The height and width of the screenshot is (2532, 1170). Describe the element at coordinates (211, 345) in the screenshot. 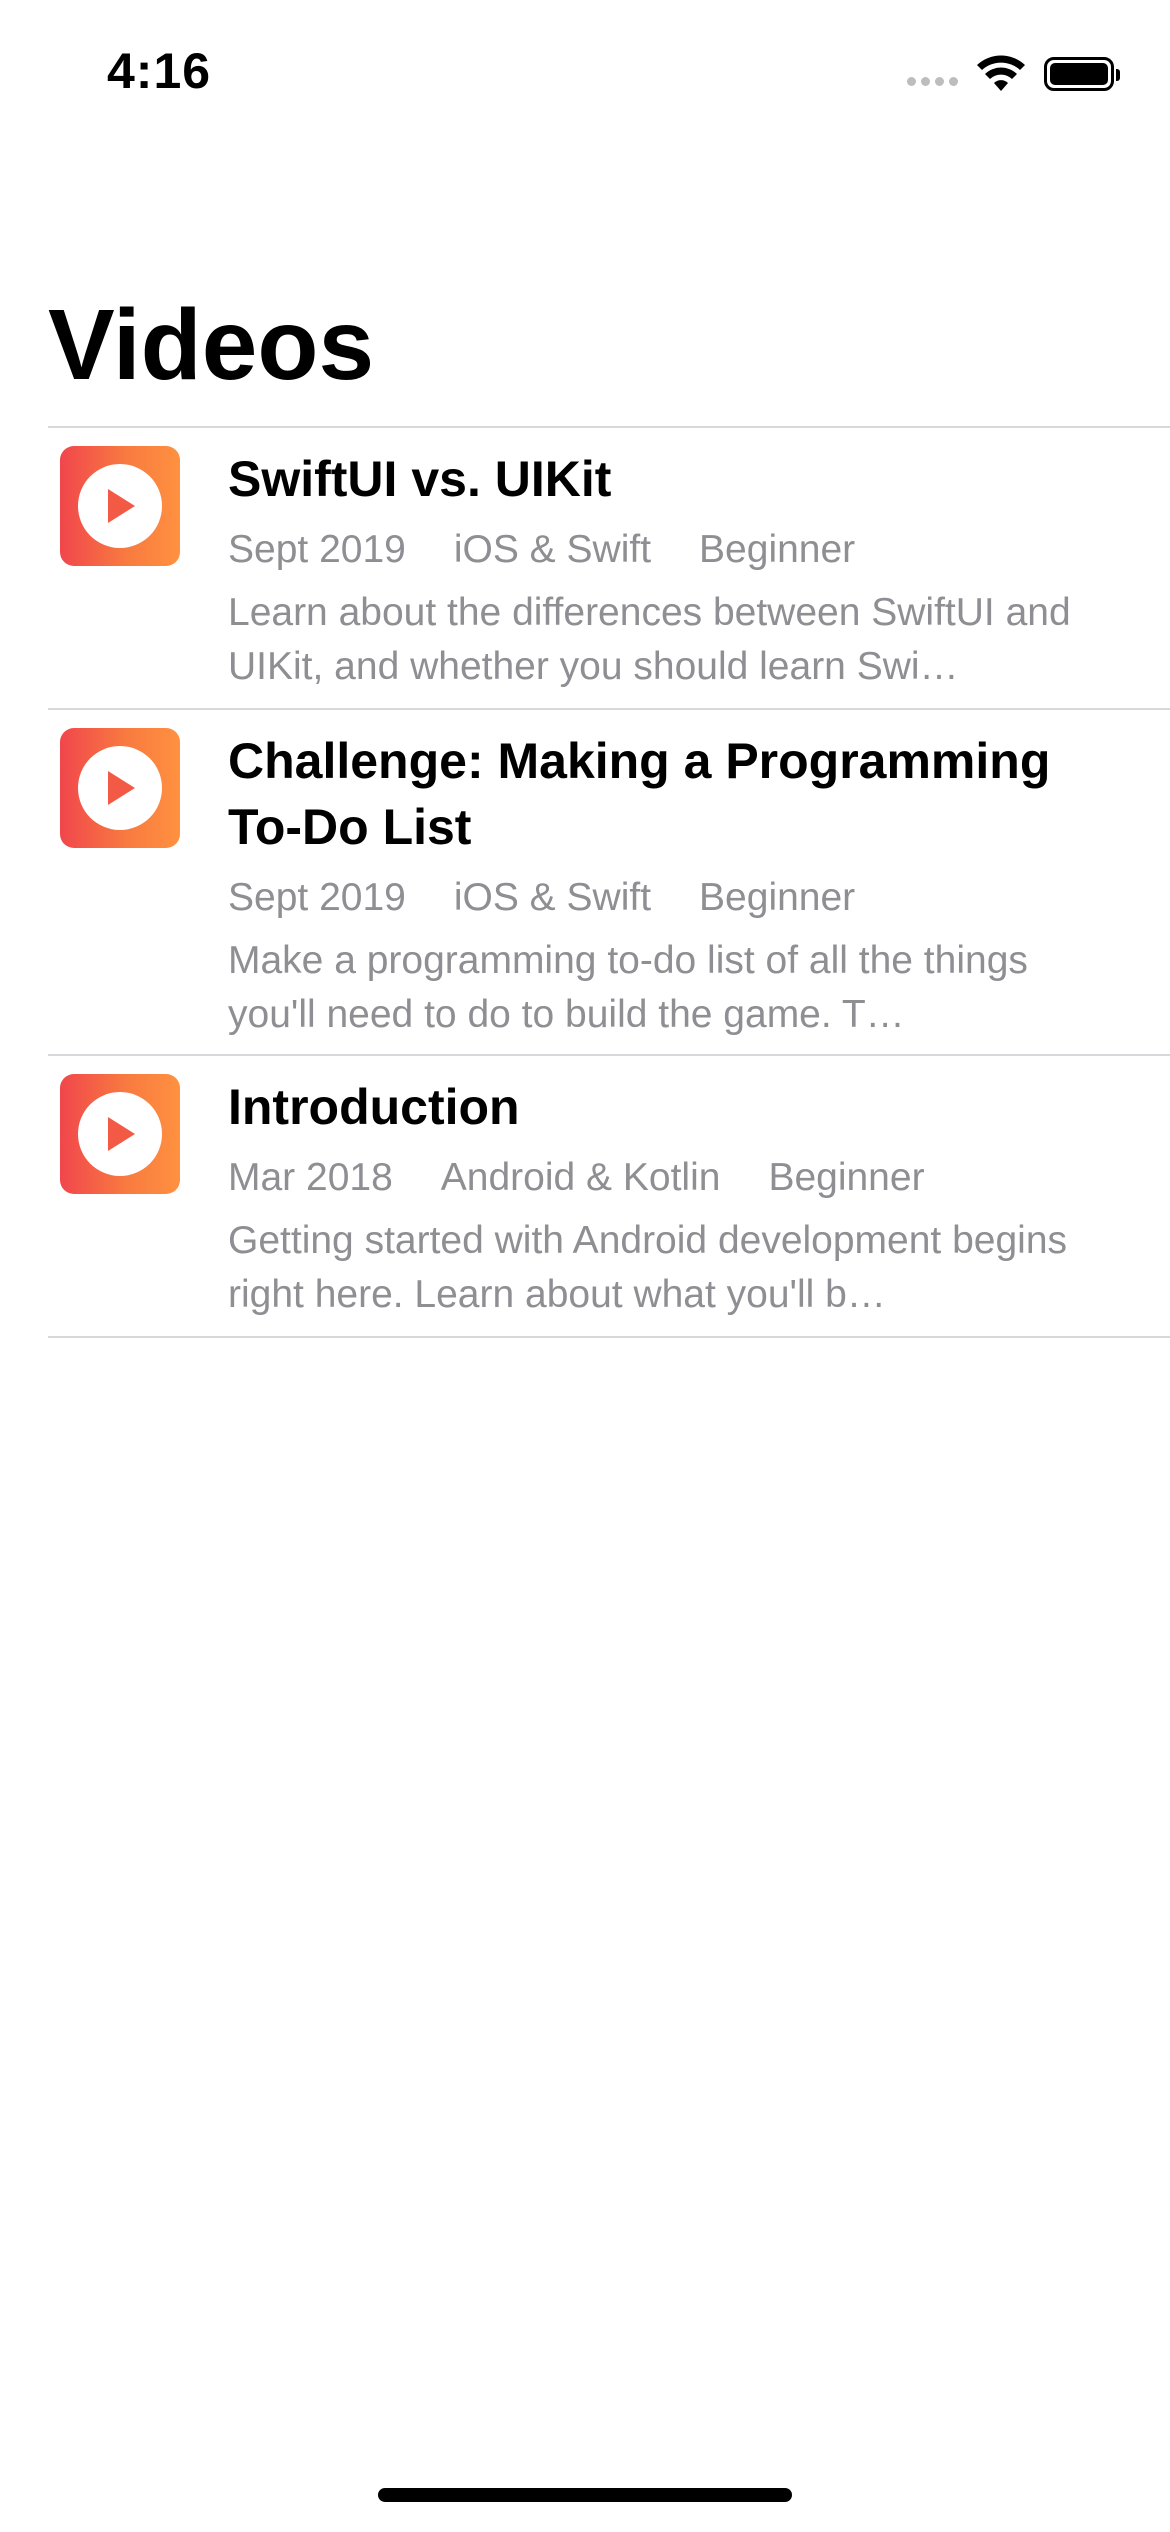

I see `page-title: Videos` at that location.